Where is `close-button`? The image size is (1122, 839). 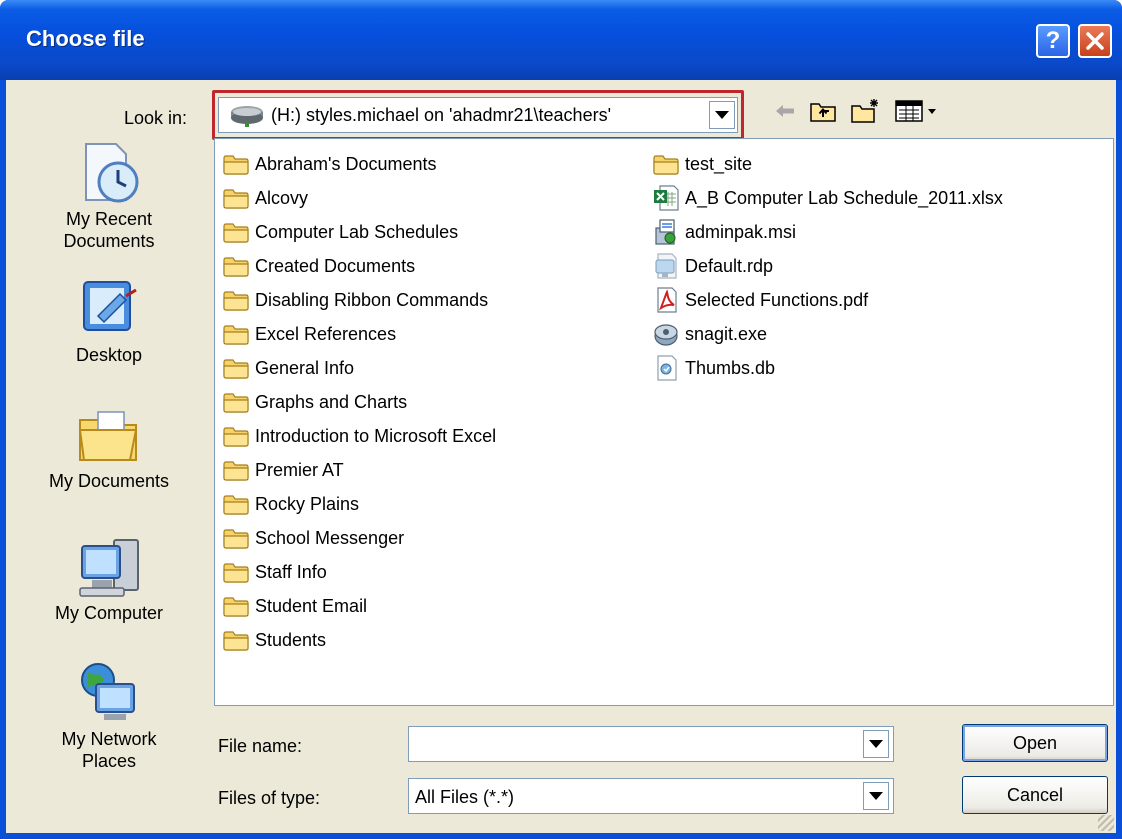
close-button is located at coordinates (1095, 41).